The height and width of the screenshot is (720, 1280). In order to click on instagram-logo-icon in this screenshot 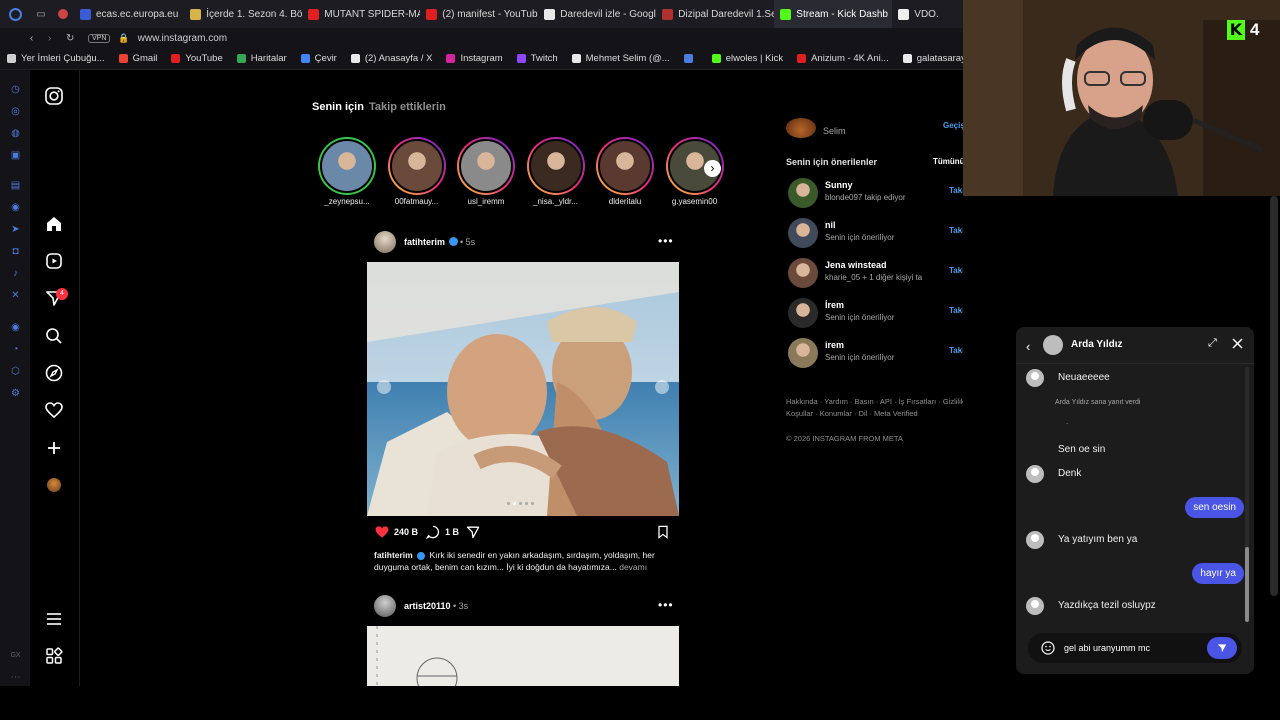, I will do `click(54, 96)`.